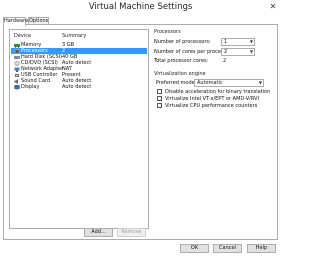 This screenshot has height=257, width=320. I want to click on column-header-summary: Summary, so click(74, 36).